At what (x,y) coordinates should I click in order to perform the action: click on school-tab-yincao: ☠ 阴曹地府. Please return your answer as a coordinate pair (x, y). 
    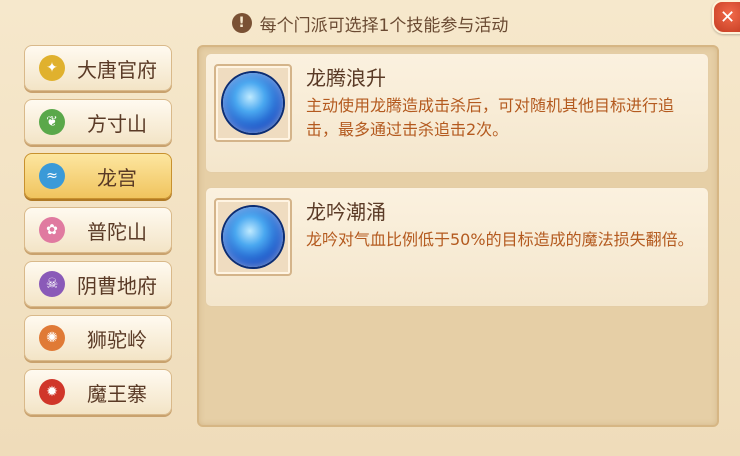
    Looking at the image, I should click on (98, 284).